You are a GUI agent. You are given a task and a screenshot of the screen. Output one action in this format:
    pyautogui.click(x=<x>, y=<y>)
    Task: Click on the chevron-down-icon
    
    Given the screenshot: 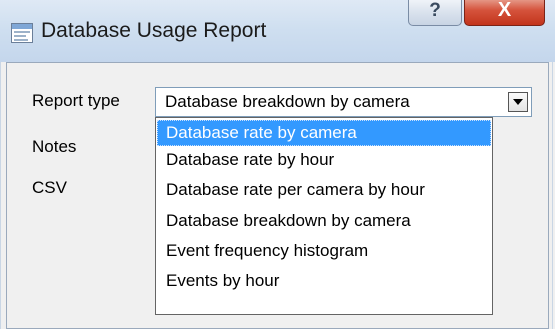 What is the action you would take?
    pyautogui.click(x=518, y=102)
    